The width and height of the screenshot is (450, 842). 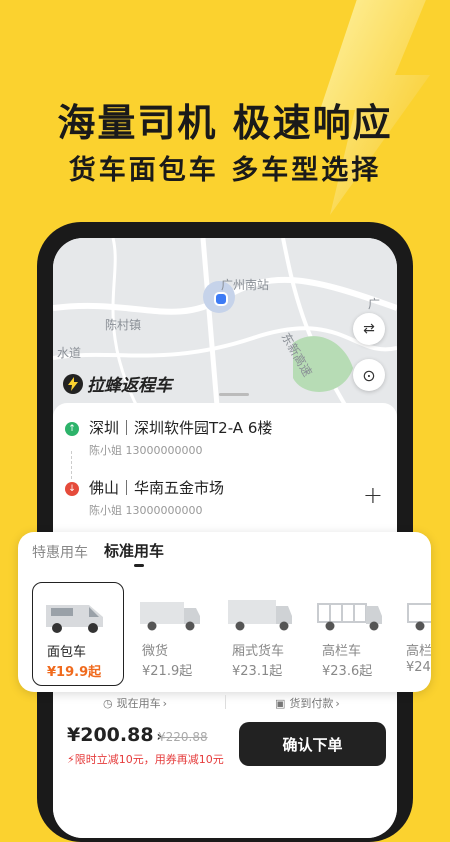 What do you see at coordinates (72, 489) in the screenshot?
I see `arrow-down-icon: ↓` at bounding box center [72, 489].